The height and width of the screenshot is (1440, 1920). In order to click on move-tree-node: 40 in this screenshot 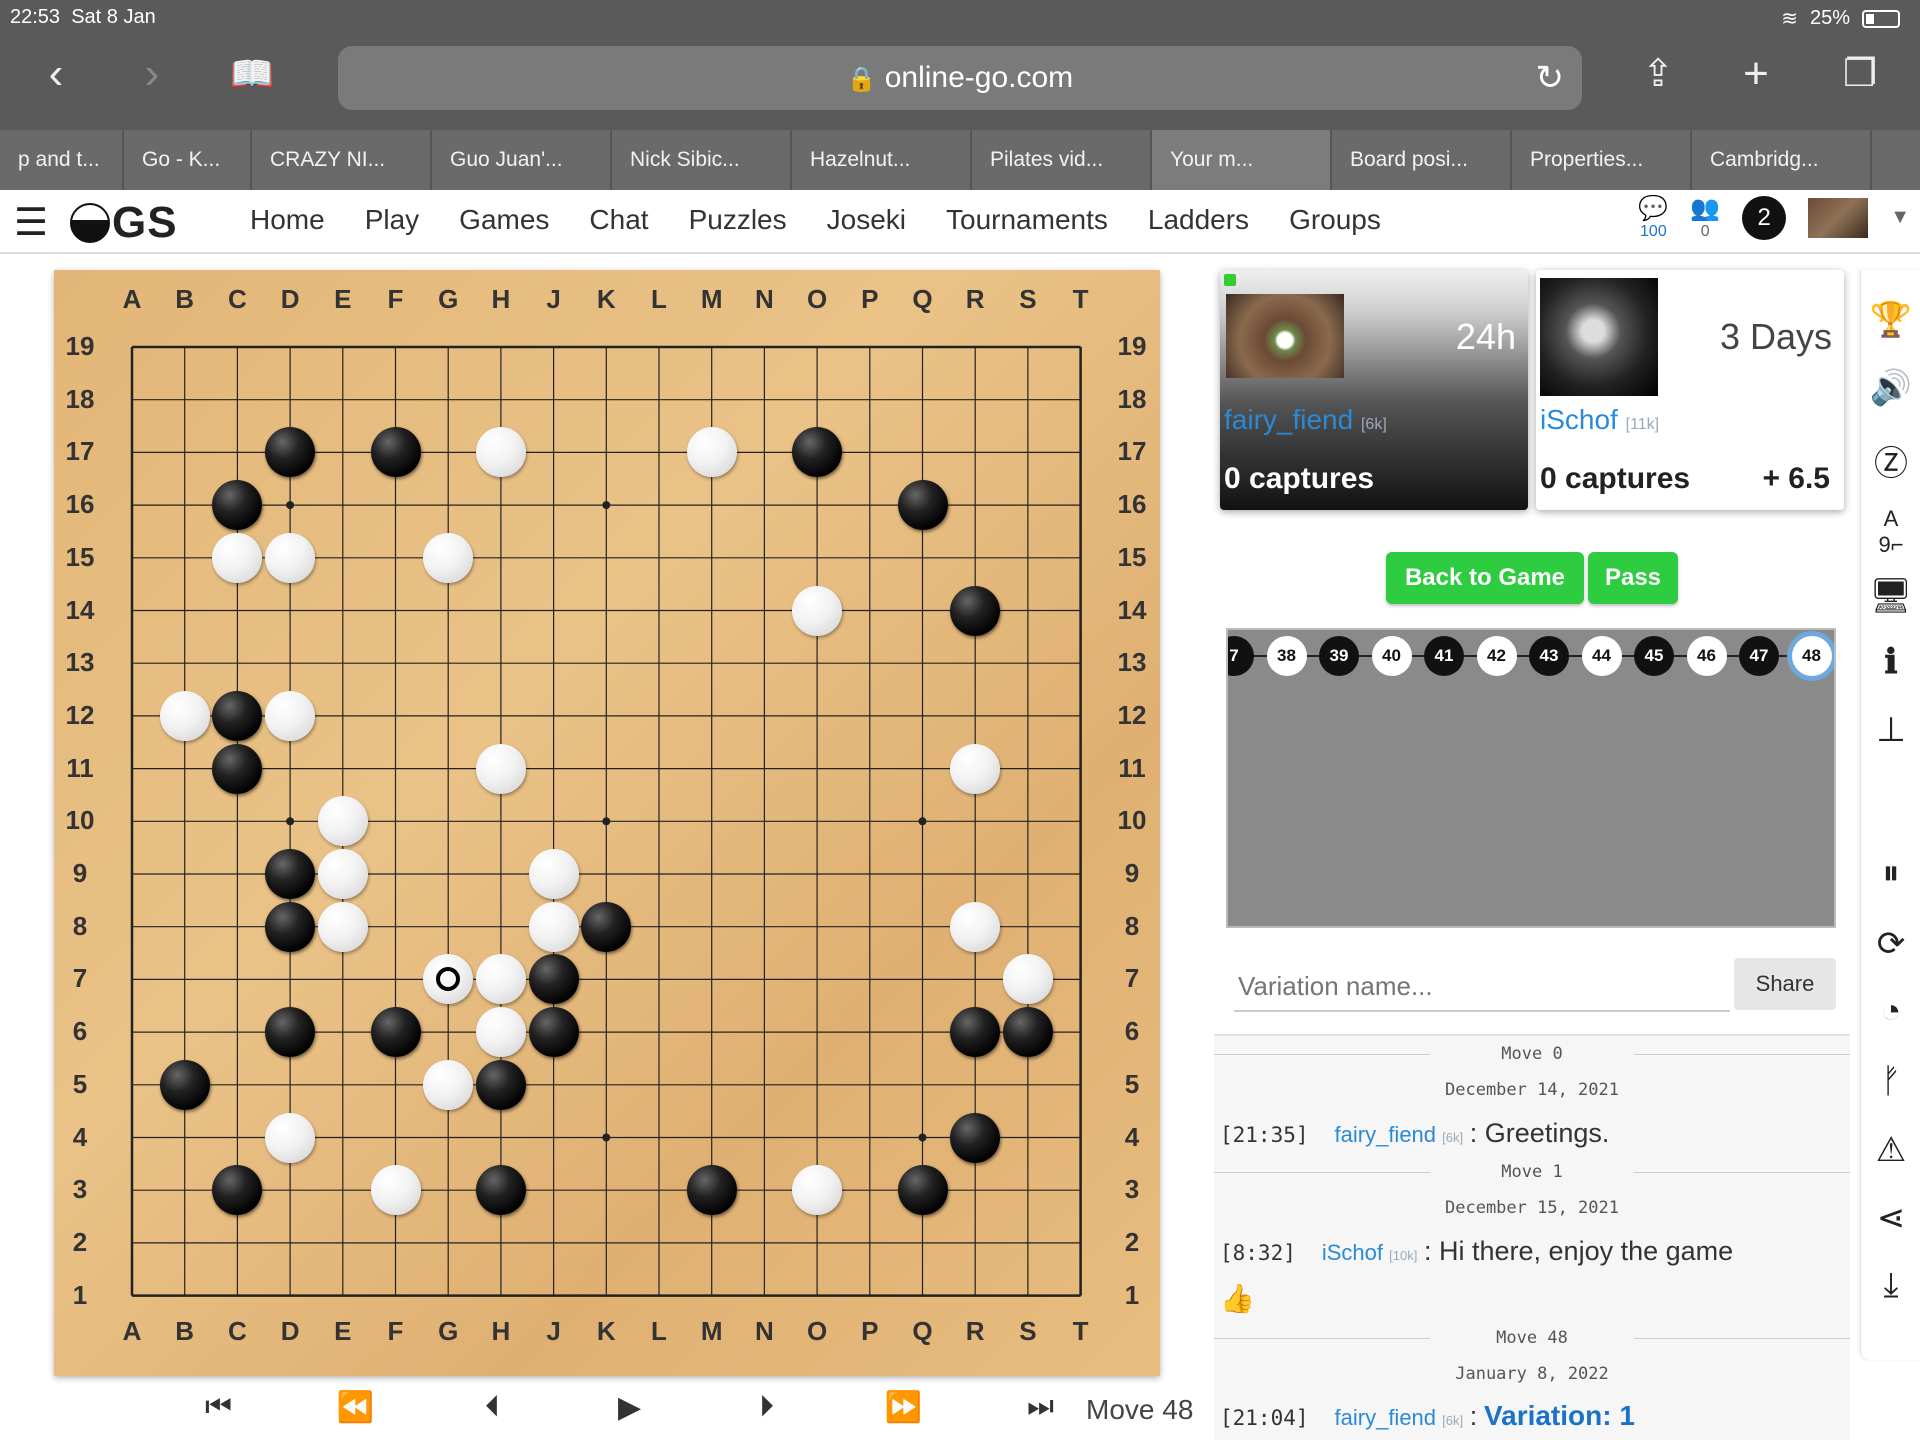, I will do `click(1391, 656)`.